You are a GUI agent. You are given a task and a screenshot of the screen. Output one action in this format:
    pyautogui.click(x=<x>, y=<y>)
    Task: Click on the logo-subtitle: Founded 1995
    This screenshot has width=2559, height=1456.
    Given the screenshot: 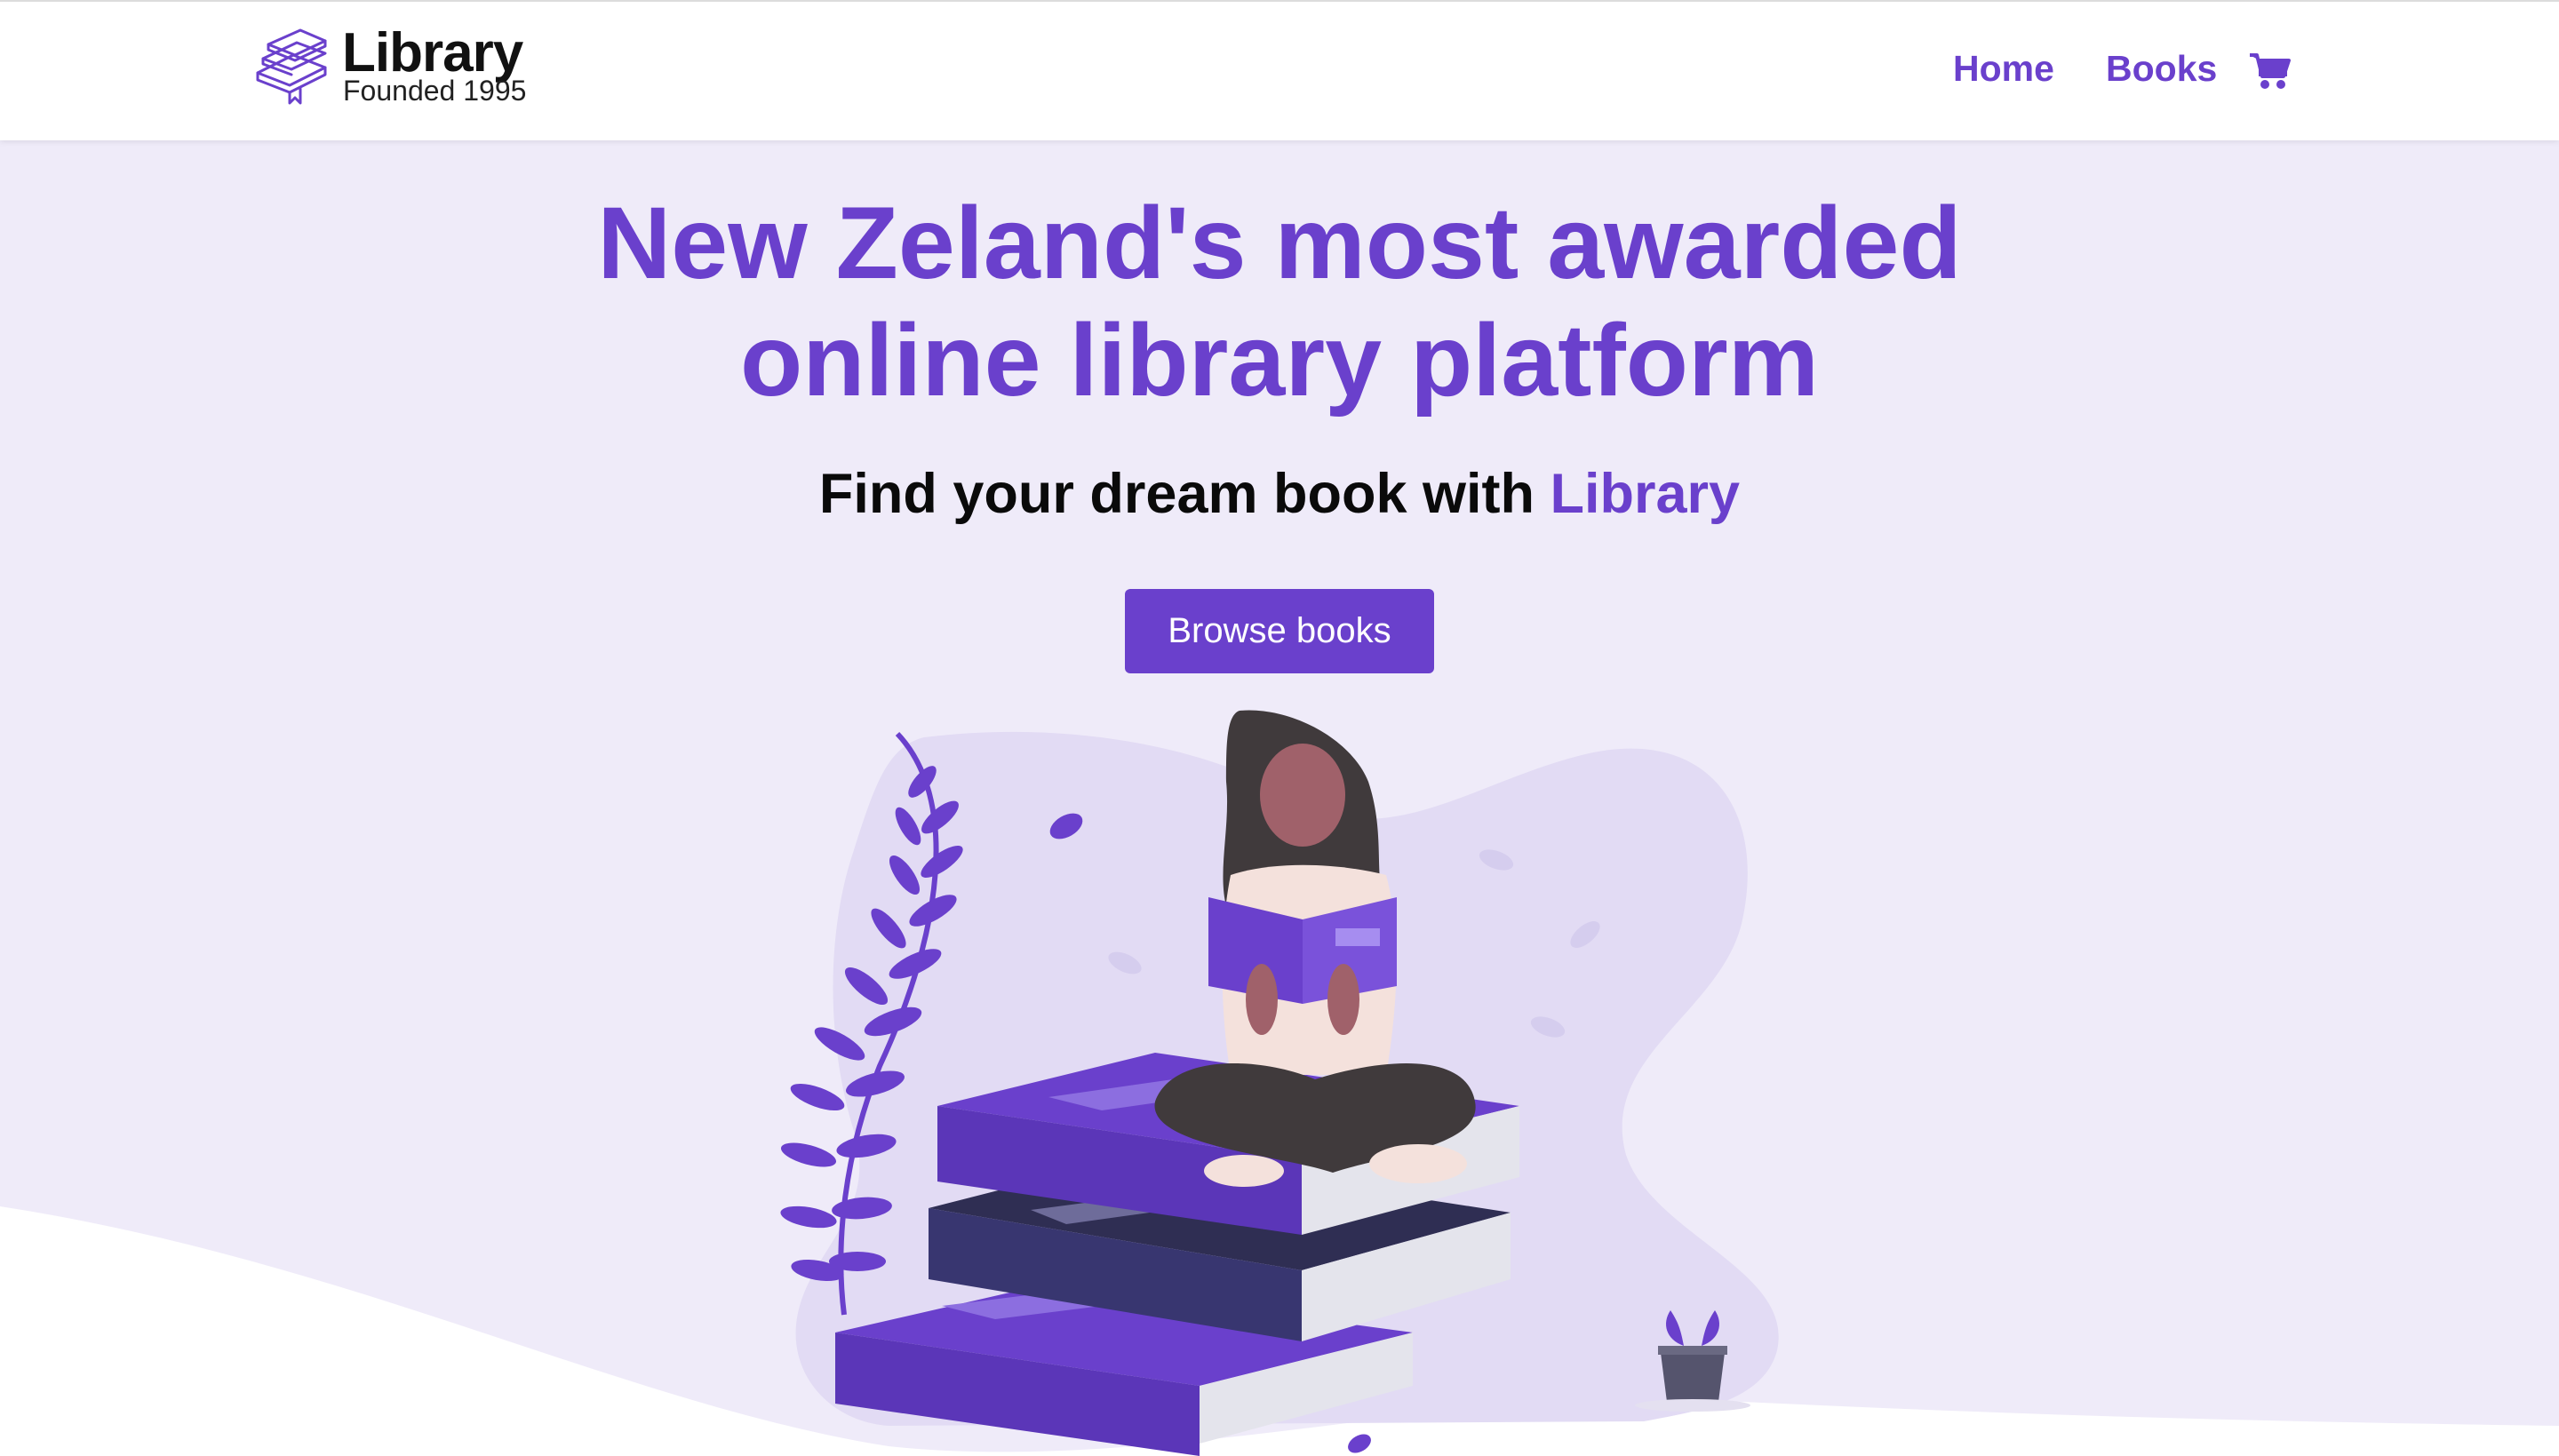 What is the action you would take?
    pyautogui.click(x=435, y=91)
    